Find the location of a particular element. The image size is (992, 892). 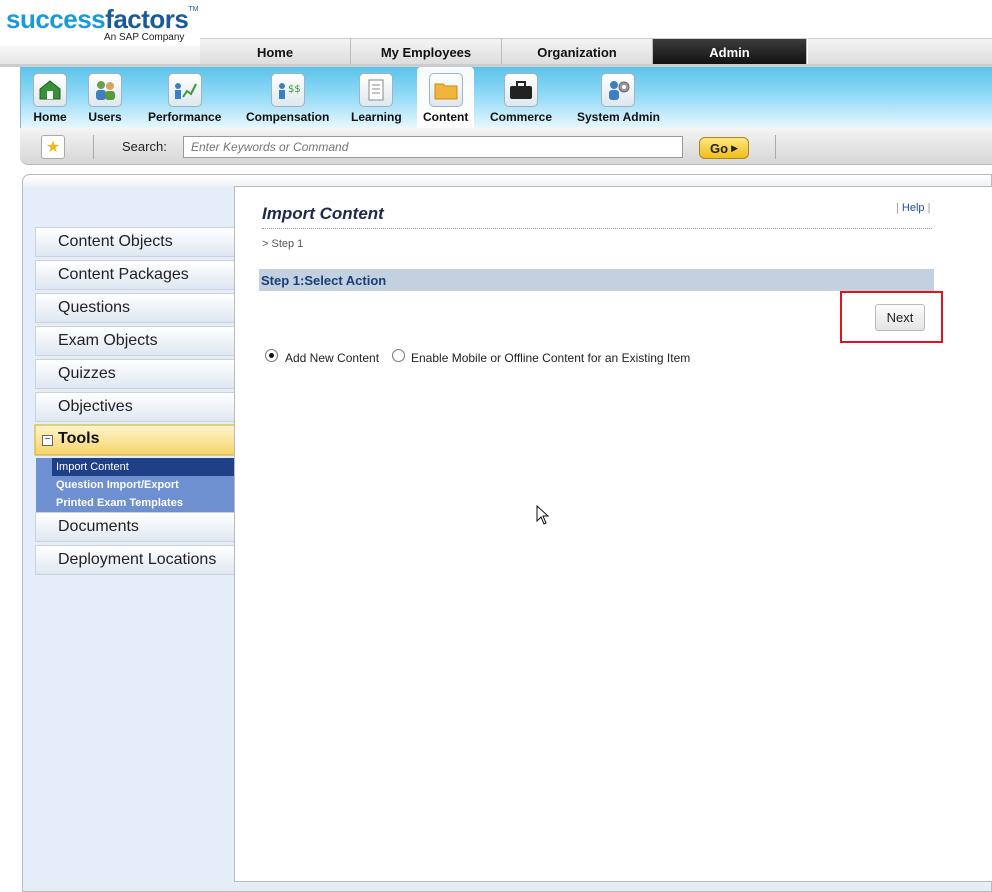

module-compensation: $$ Compensation is located at coordinates (287, 97).